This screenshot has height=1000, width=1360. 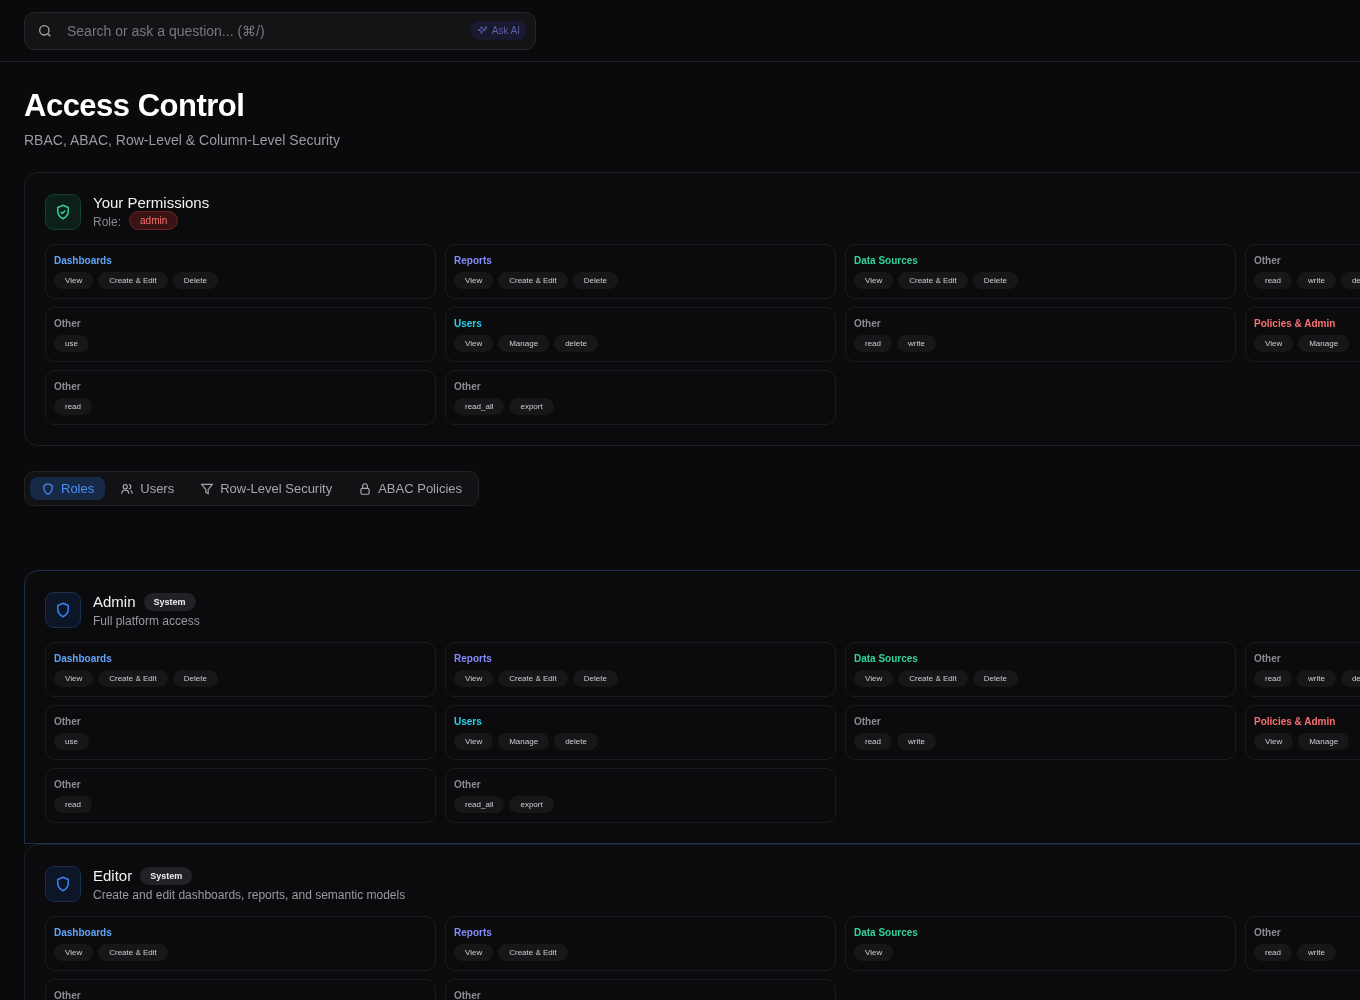 What do you see at coordinates (114, 601) in the screenshot?
I see `role-name: Admin` at bounding box center [114, 601].